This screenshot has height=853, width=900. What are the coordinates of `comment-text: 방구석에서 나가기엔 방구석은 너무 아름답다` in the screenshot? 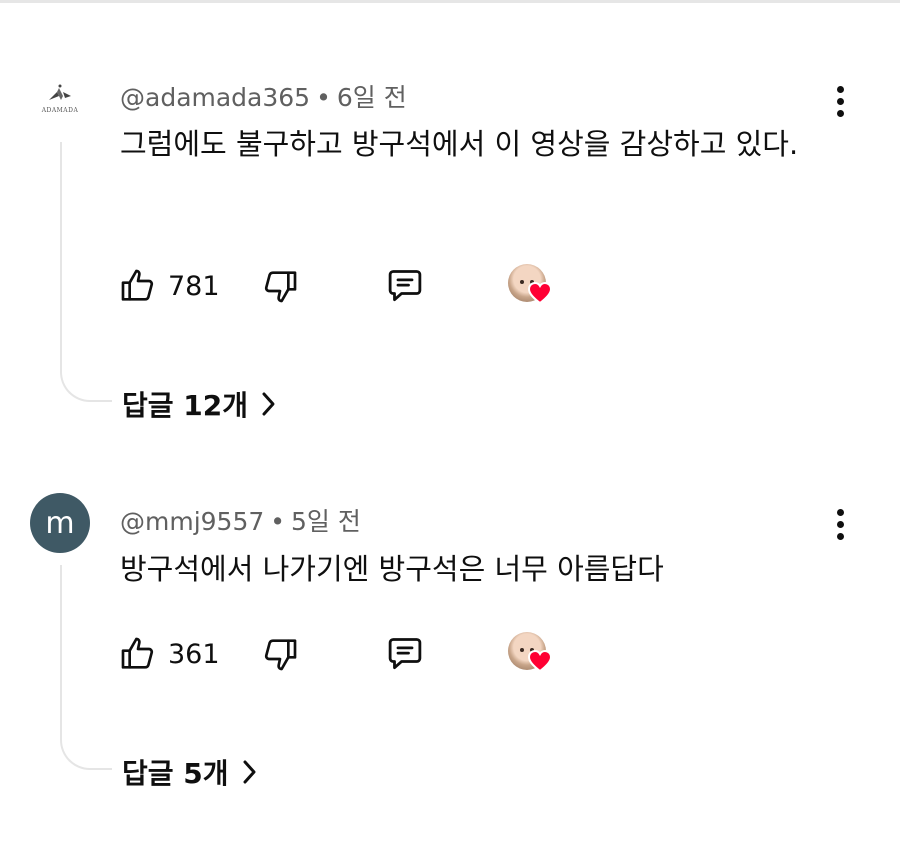 It's located at (392, 569).